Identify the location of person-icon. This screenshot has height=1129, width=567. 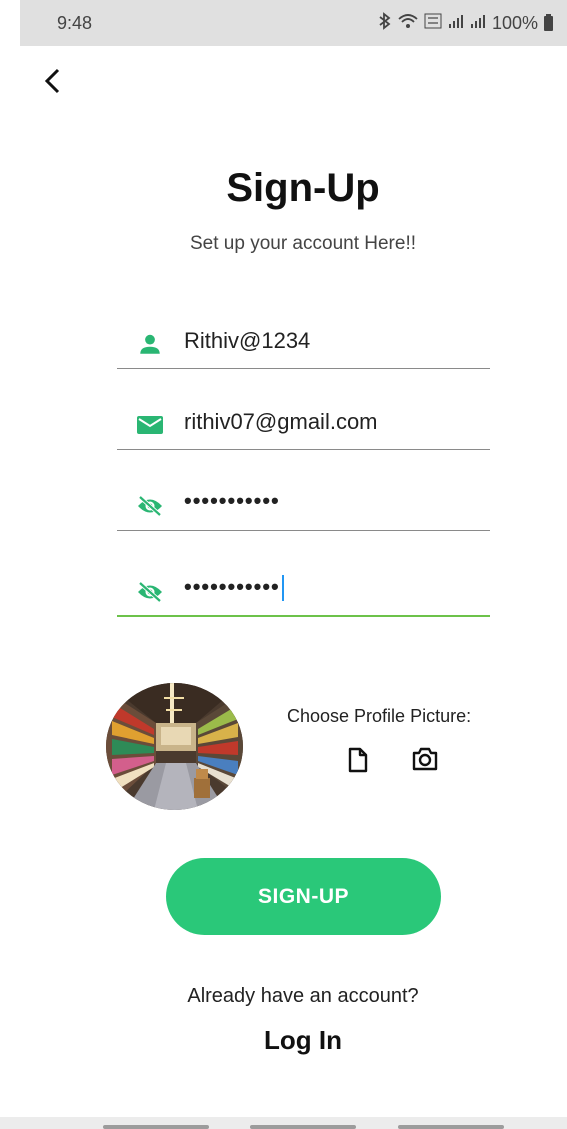
(150, 344).